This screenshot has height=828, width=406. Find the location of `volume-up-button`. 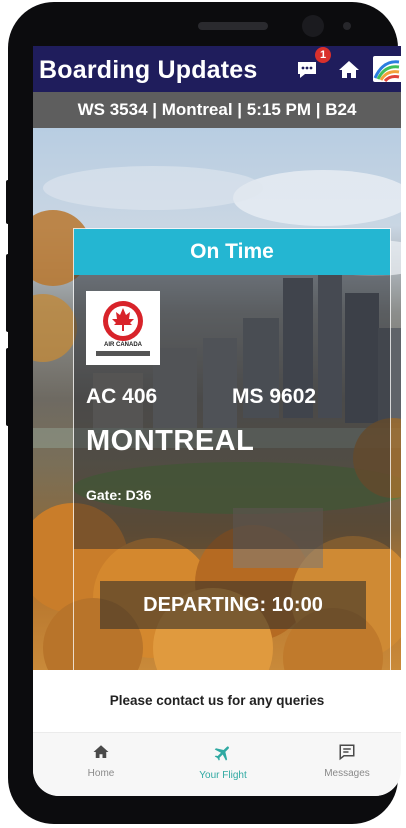

volume-up-button is located at coordinates (9, 293).